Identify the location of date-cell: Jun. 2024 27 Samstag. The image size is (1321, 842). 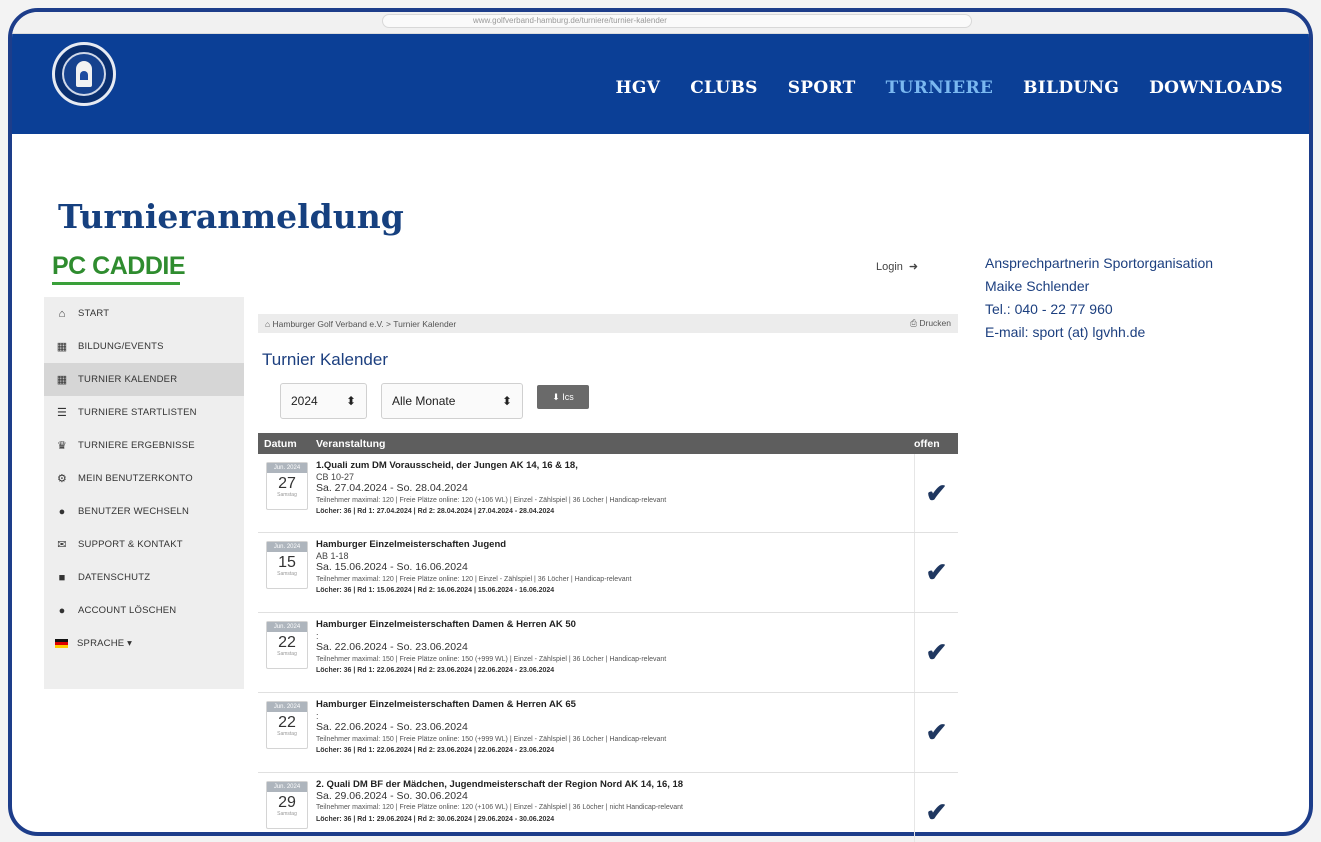
(287, 493).